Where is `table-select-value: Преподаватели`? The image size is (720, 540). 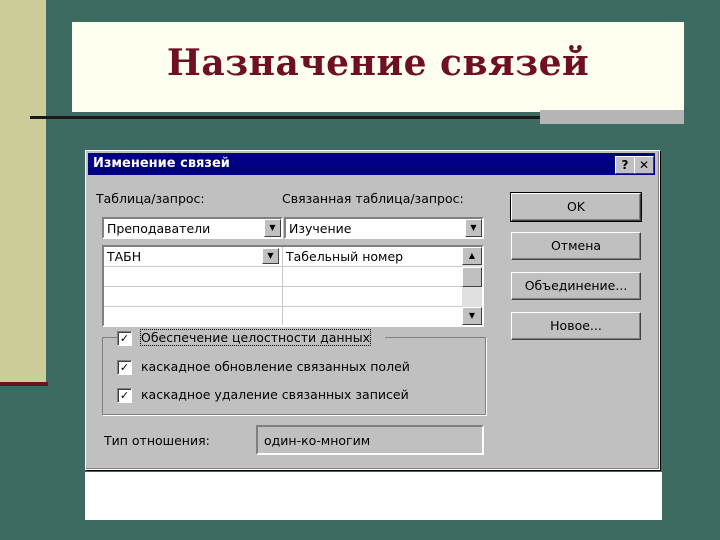 table-select-value: Преподаватели is located at coordinates (159, 228).